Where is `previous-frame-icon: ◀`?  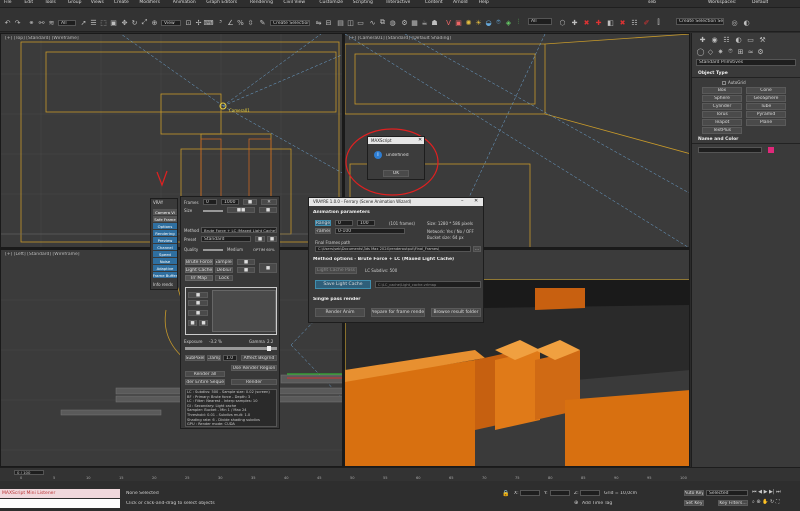
previous-frame-icon: ◀ is located at coordinates (760, 492).